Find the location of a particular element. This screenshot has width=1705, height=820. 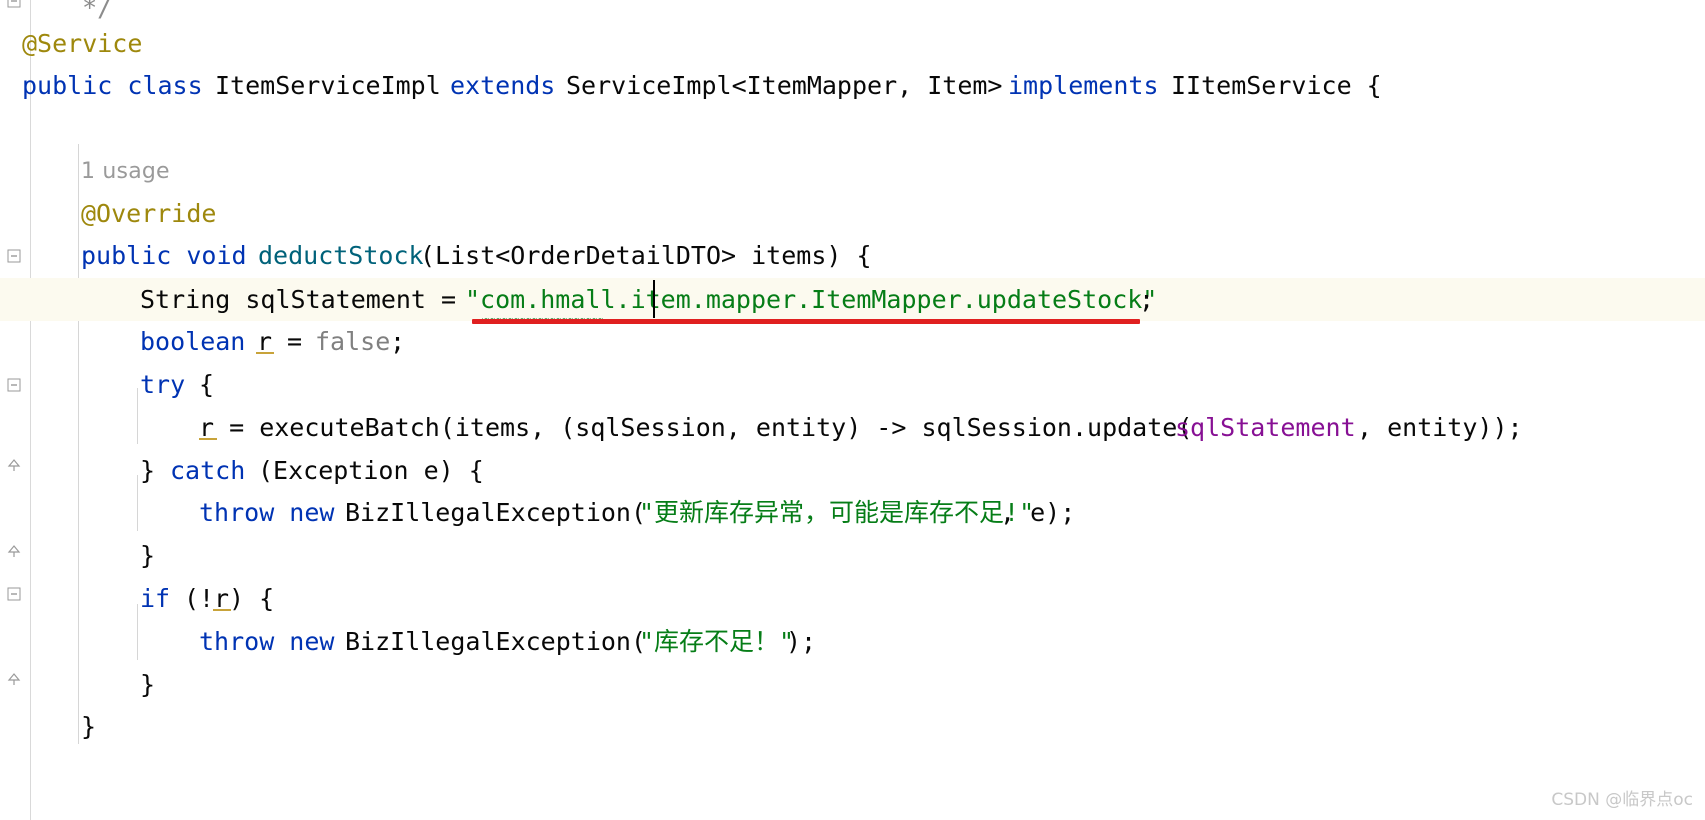

line-annotation-override-seg-0: @Override is located at coordinates (149, 213).